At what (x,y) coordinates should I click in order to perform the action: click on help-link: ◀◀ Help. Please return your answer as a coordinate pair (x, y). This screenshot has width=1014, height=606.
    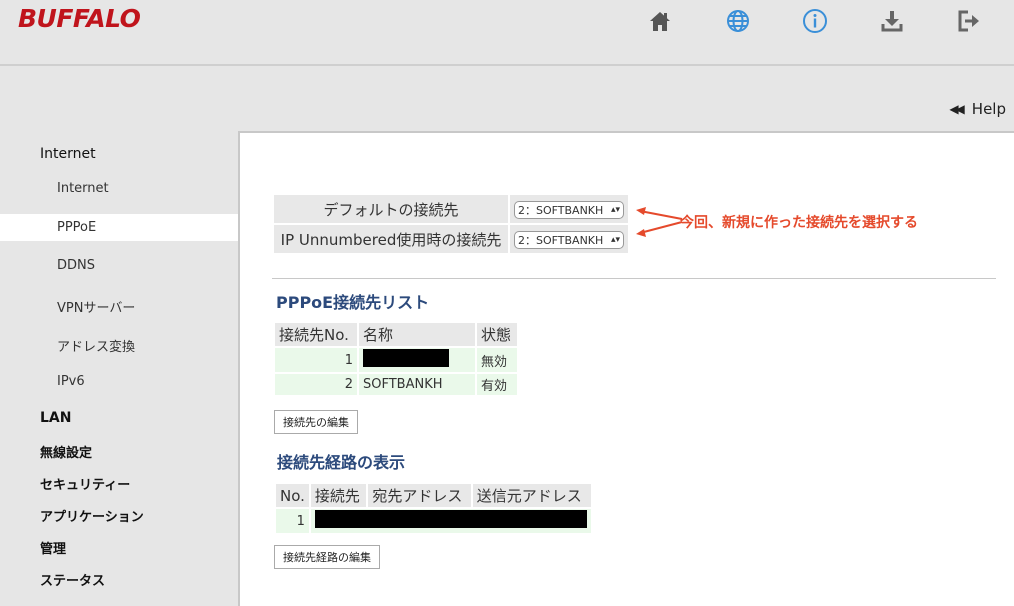
    Looking at the image, I should click on (977, 109).